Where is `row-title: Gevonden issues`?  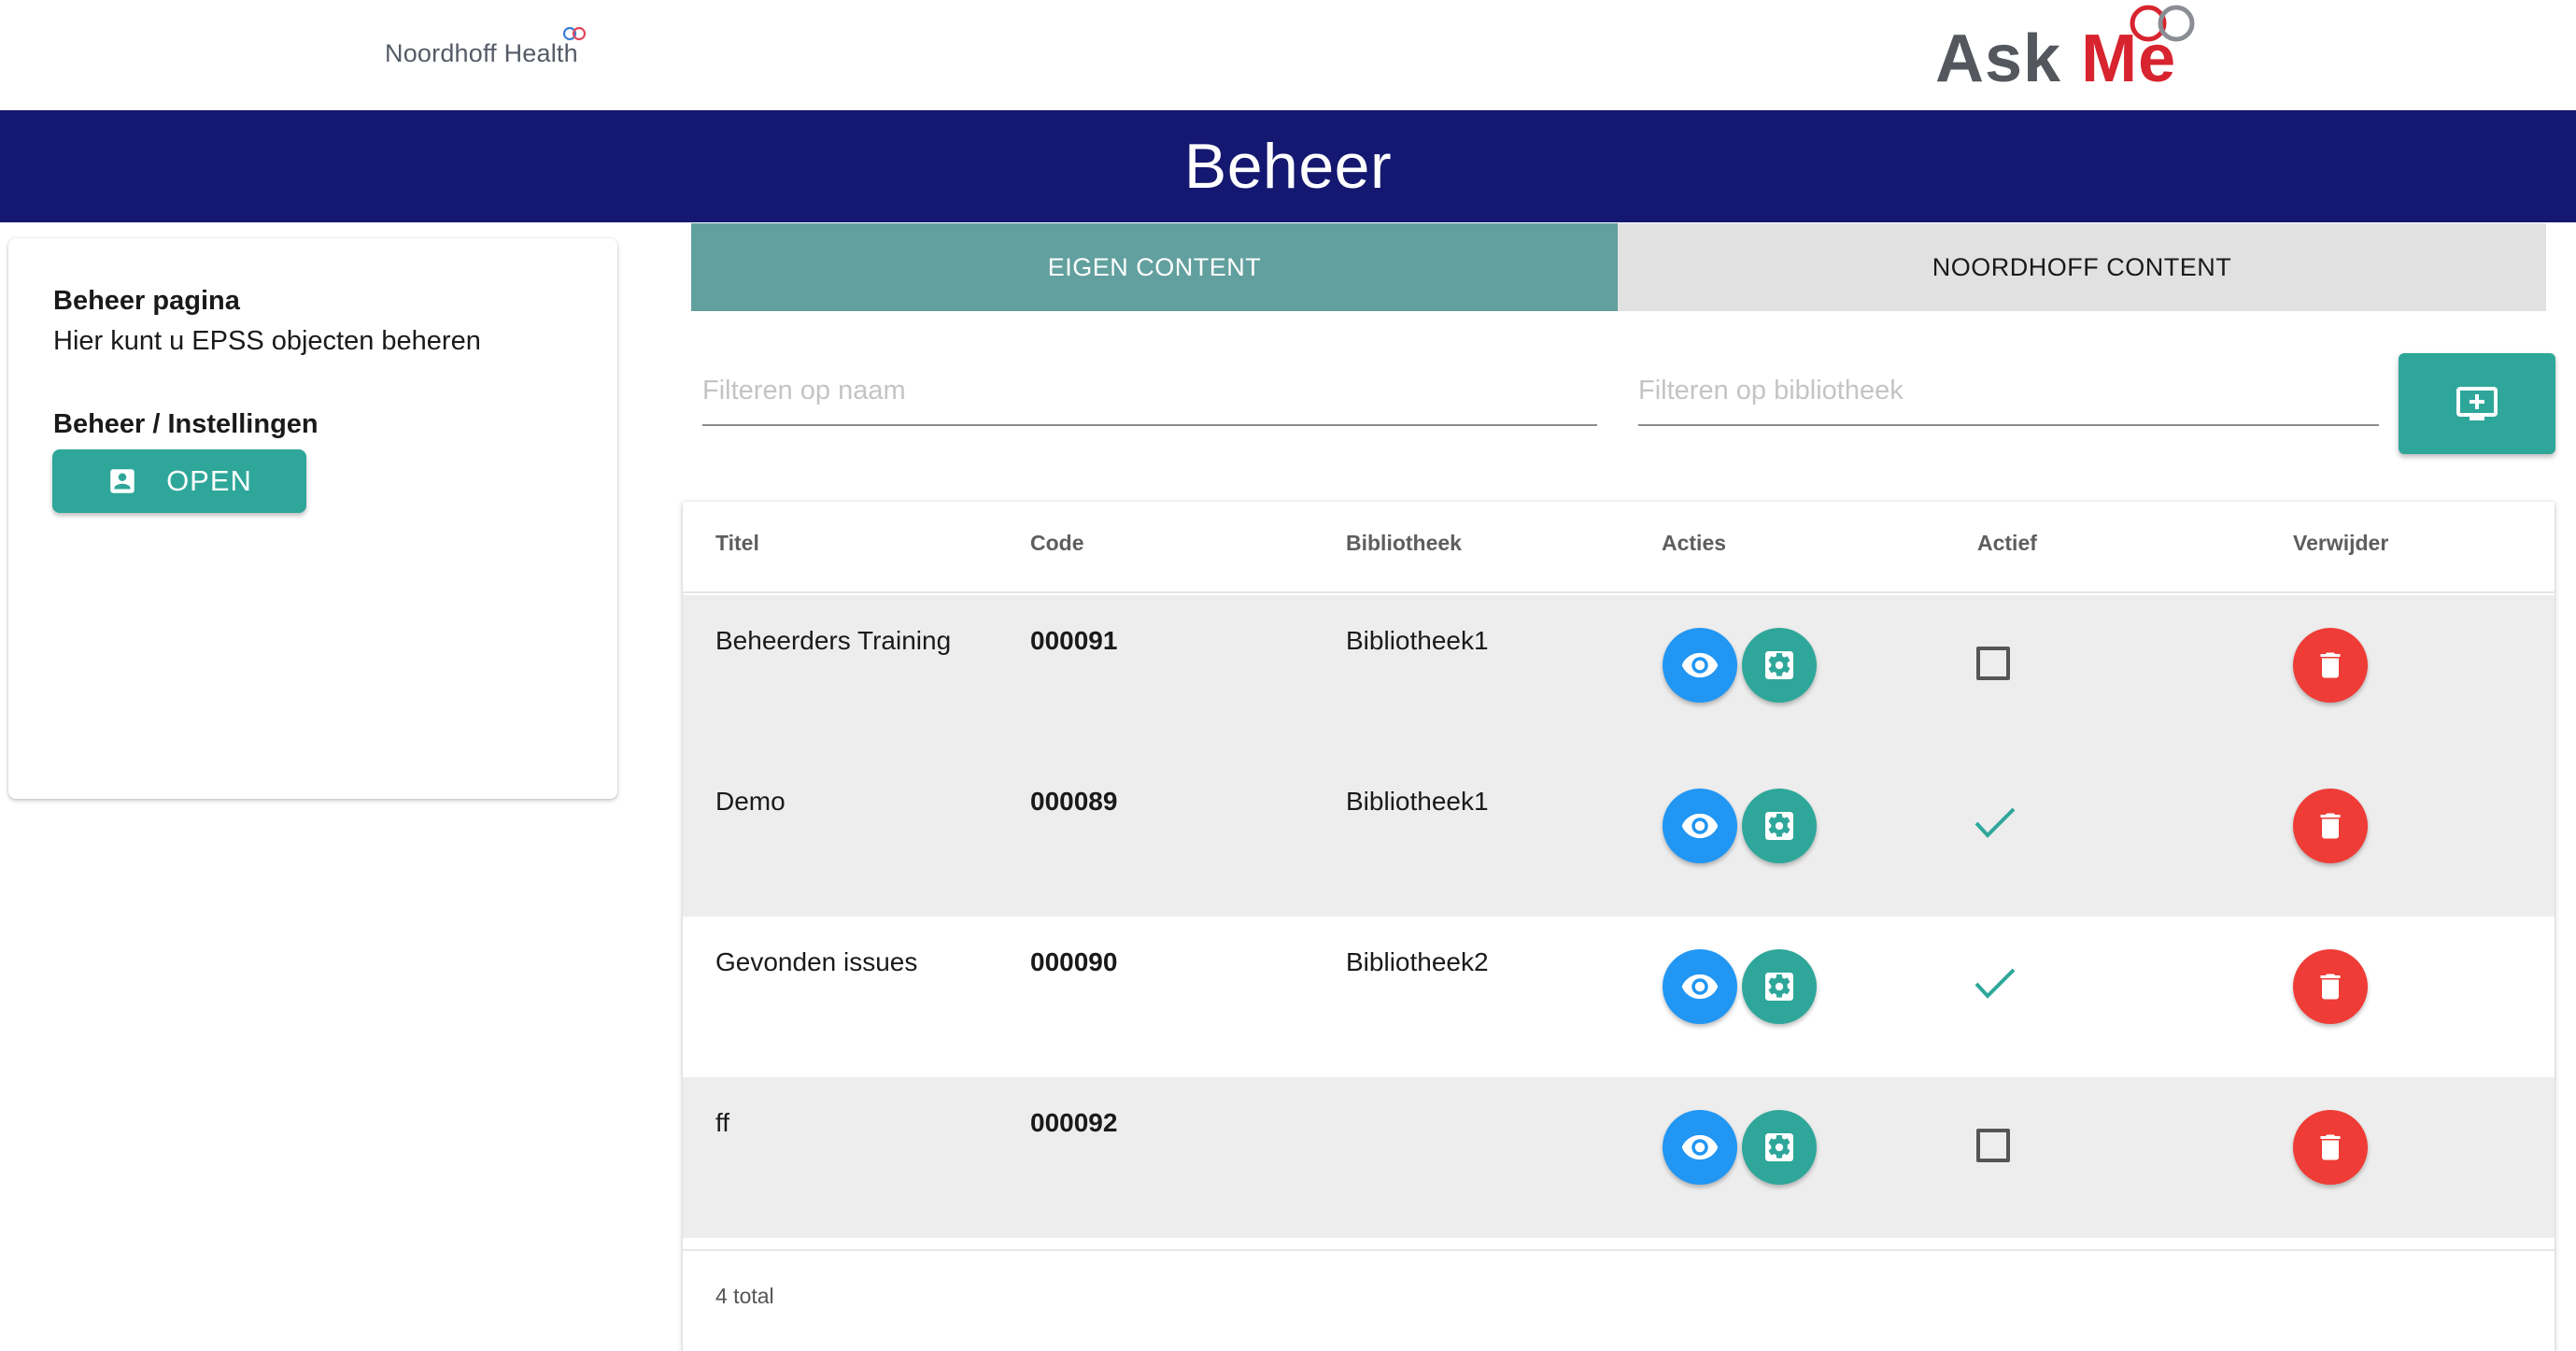 row-title: Gevonden issues is located at coordinates (816, 961).